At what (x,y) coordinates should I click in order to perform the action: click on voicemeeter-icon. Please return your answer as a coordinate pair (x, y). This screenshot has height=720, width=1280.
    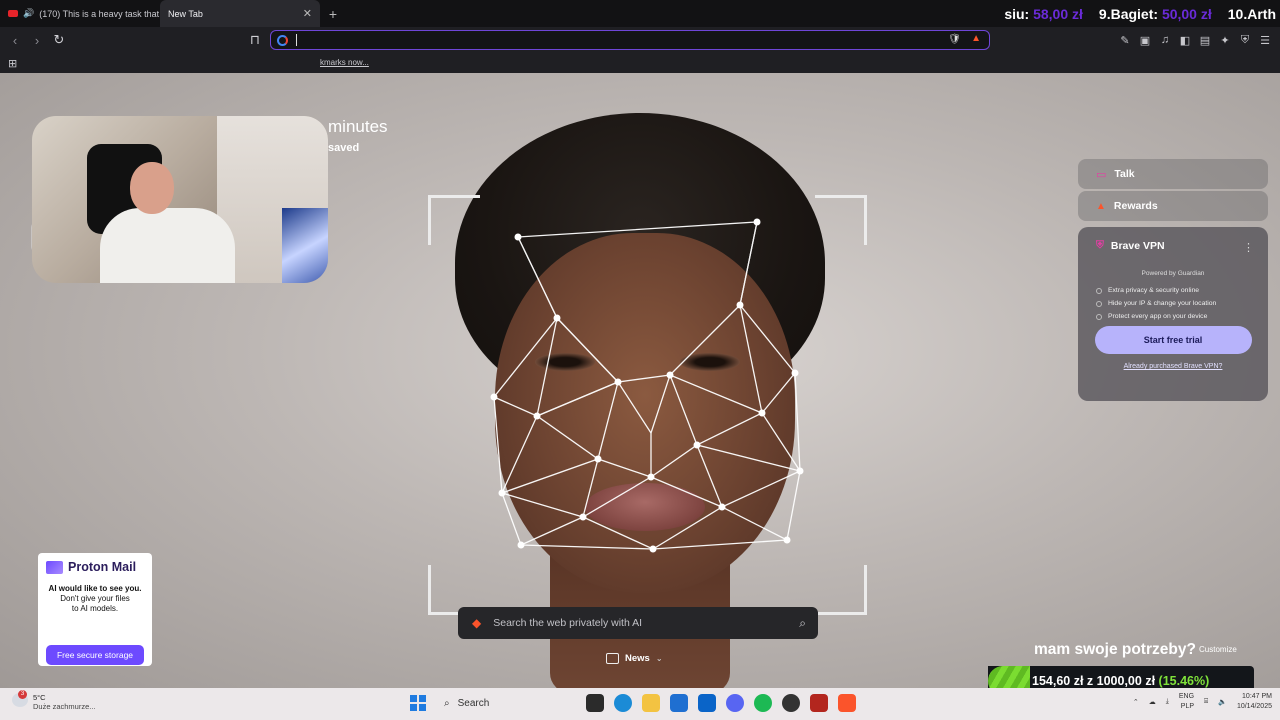
    Looking at the image, I should click on (819, 703).